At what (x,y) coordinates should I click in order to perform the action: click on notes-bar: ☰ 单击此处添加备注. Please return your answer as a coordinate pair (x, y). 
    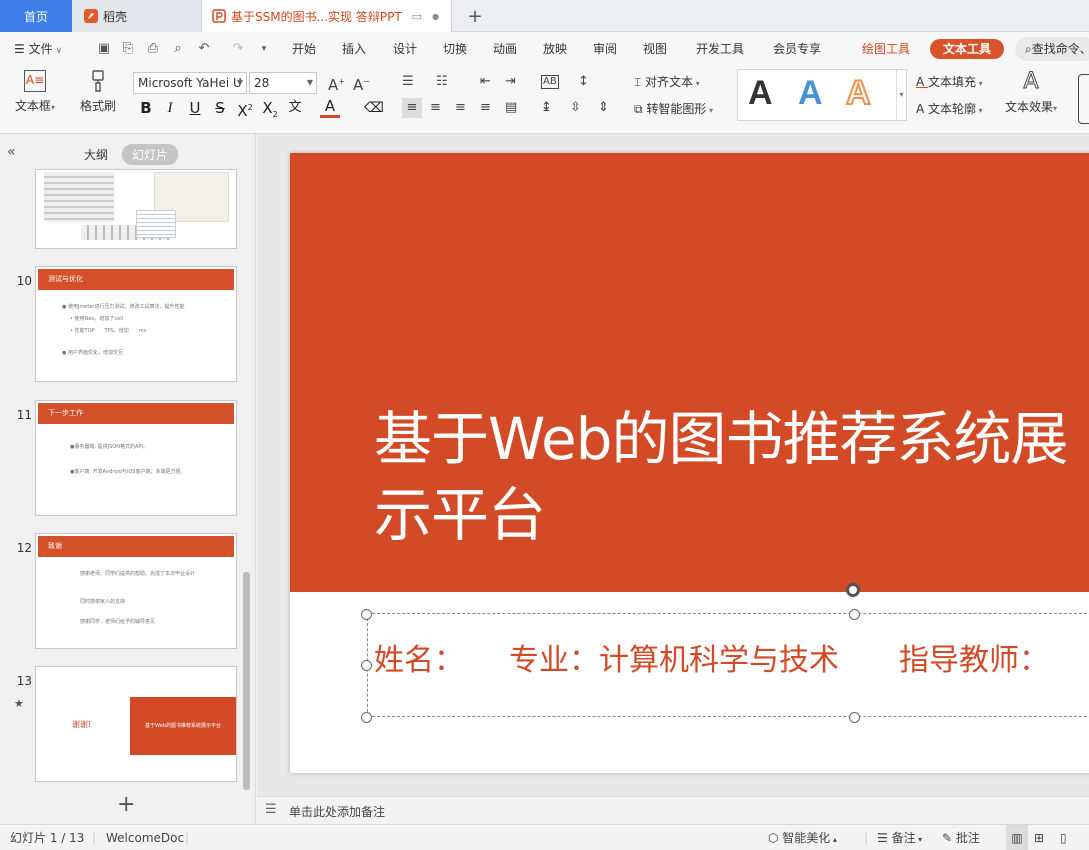
    Looking at the image, I should click on (673, 810).